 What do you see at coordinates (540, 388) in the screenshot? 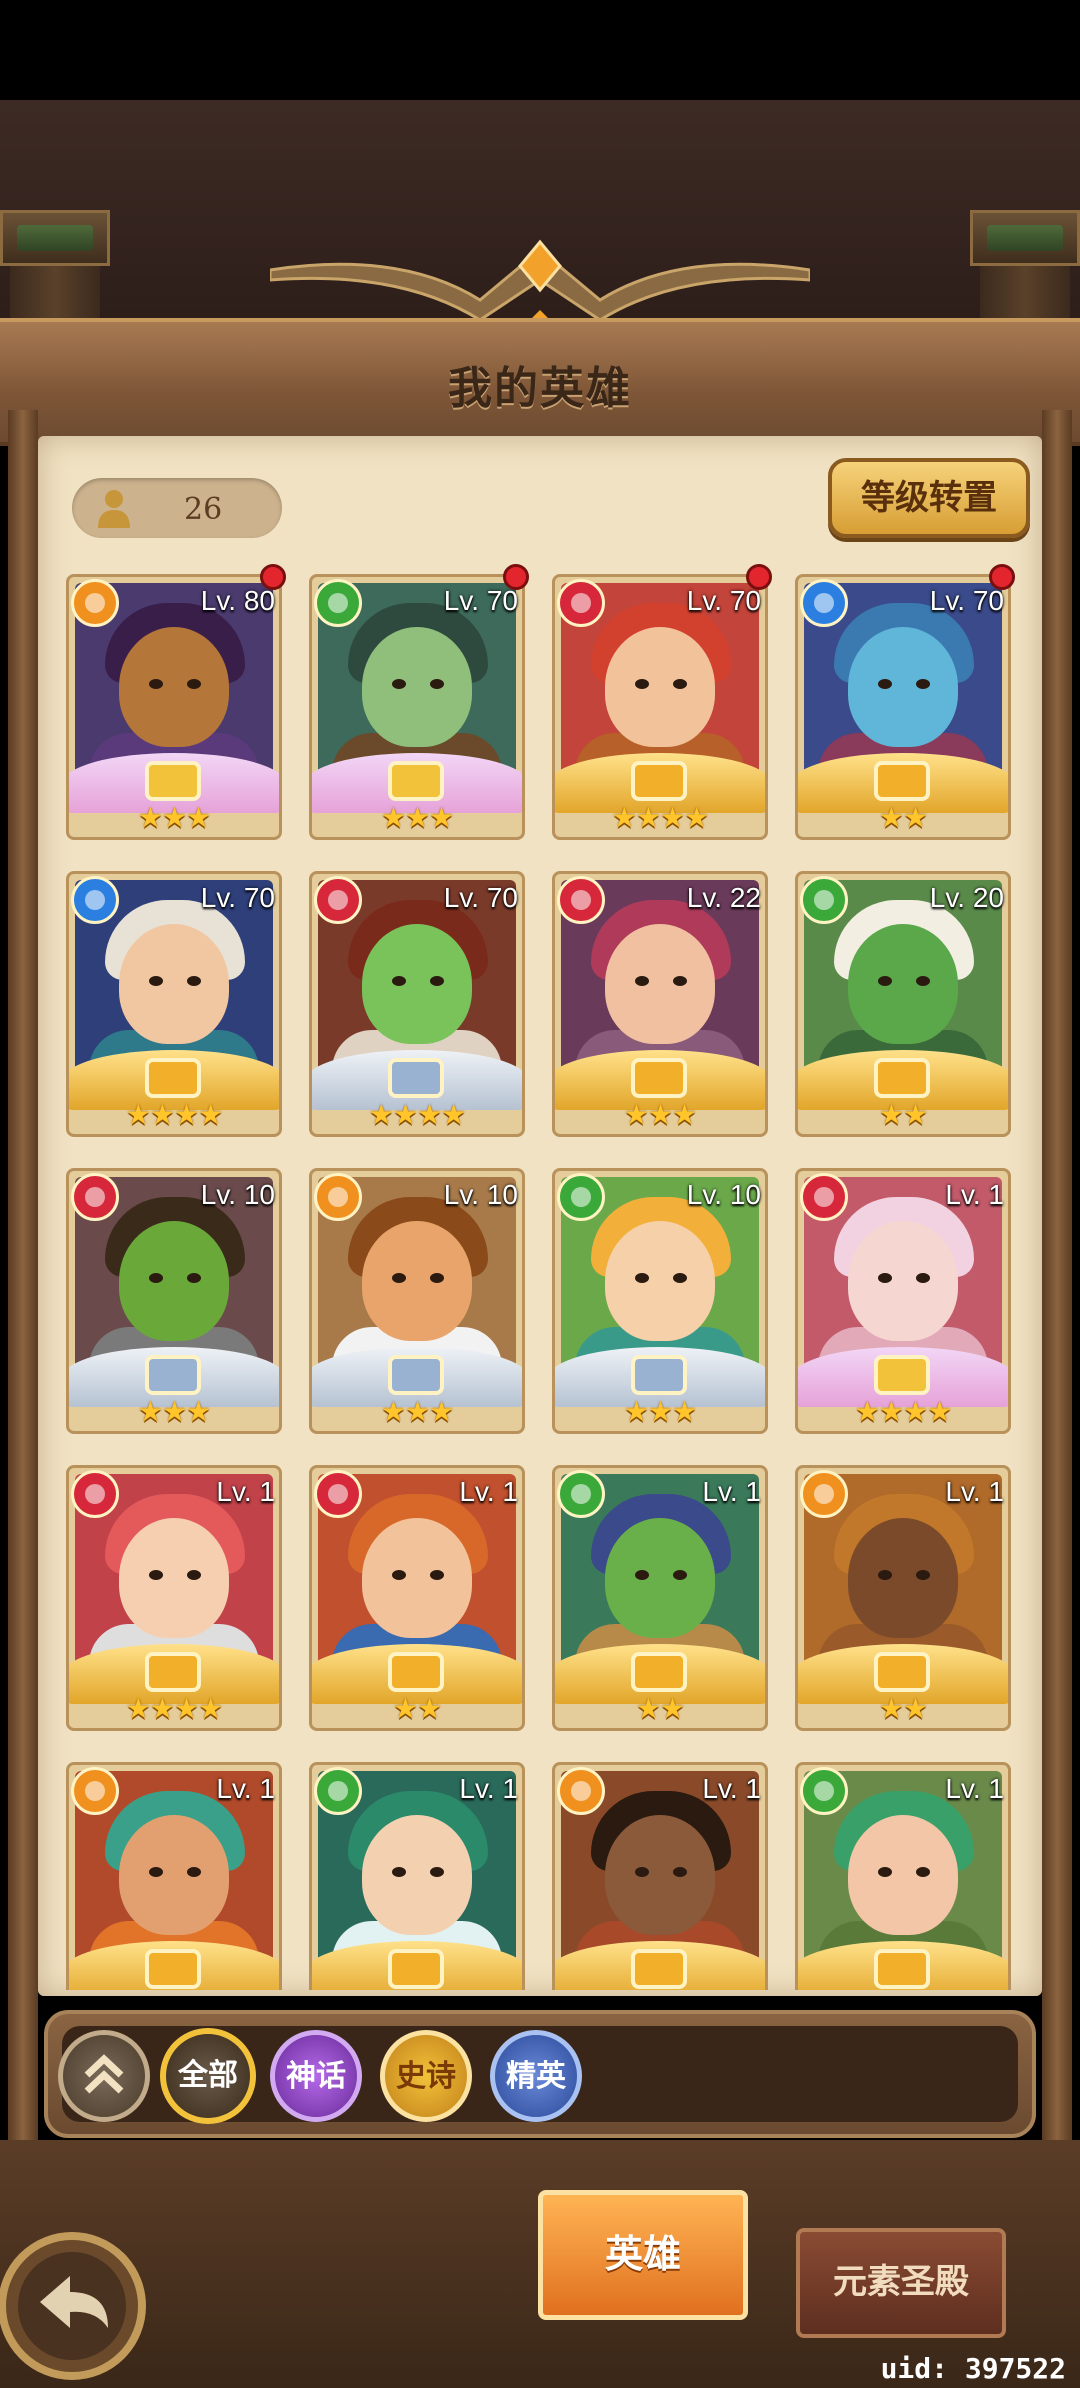
I see `page-title: 我的英雄` at bounding box center [540, 388].